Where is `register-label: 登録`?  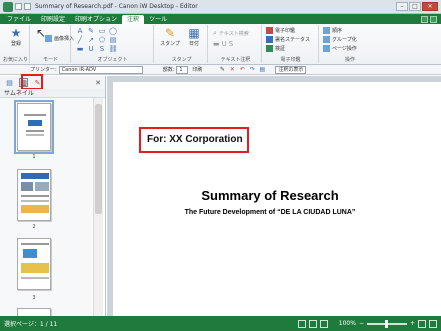
register-label: 登録 is located at coordinates (15, 44).